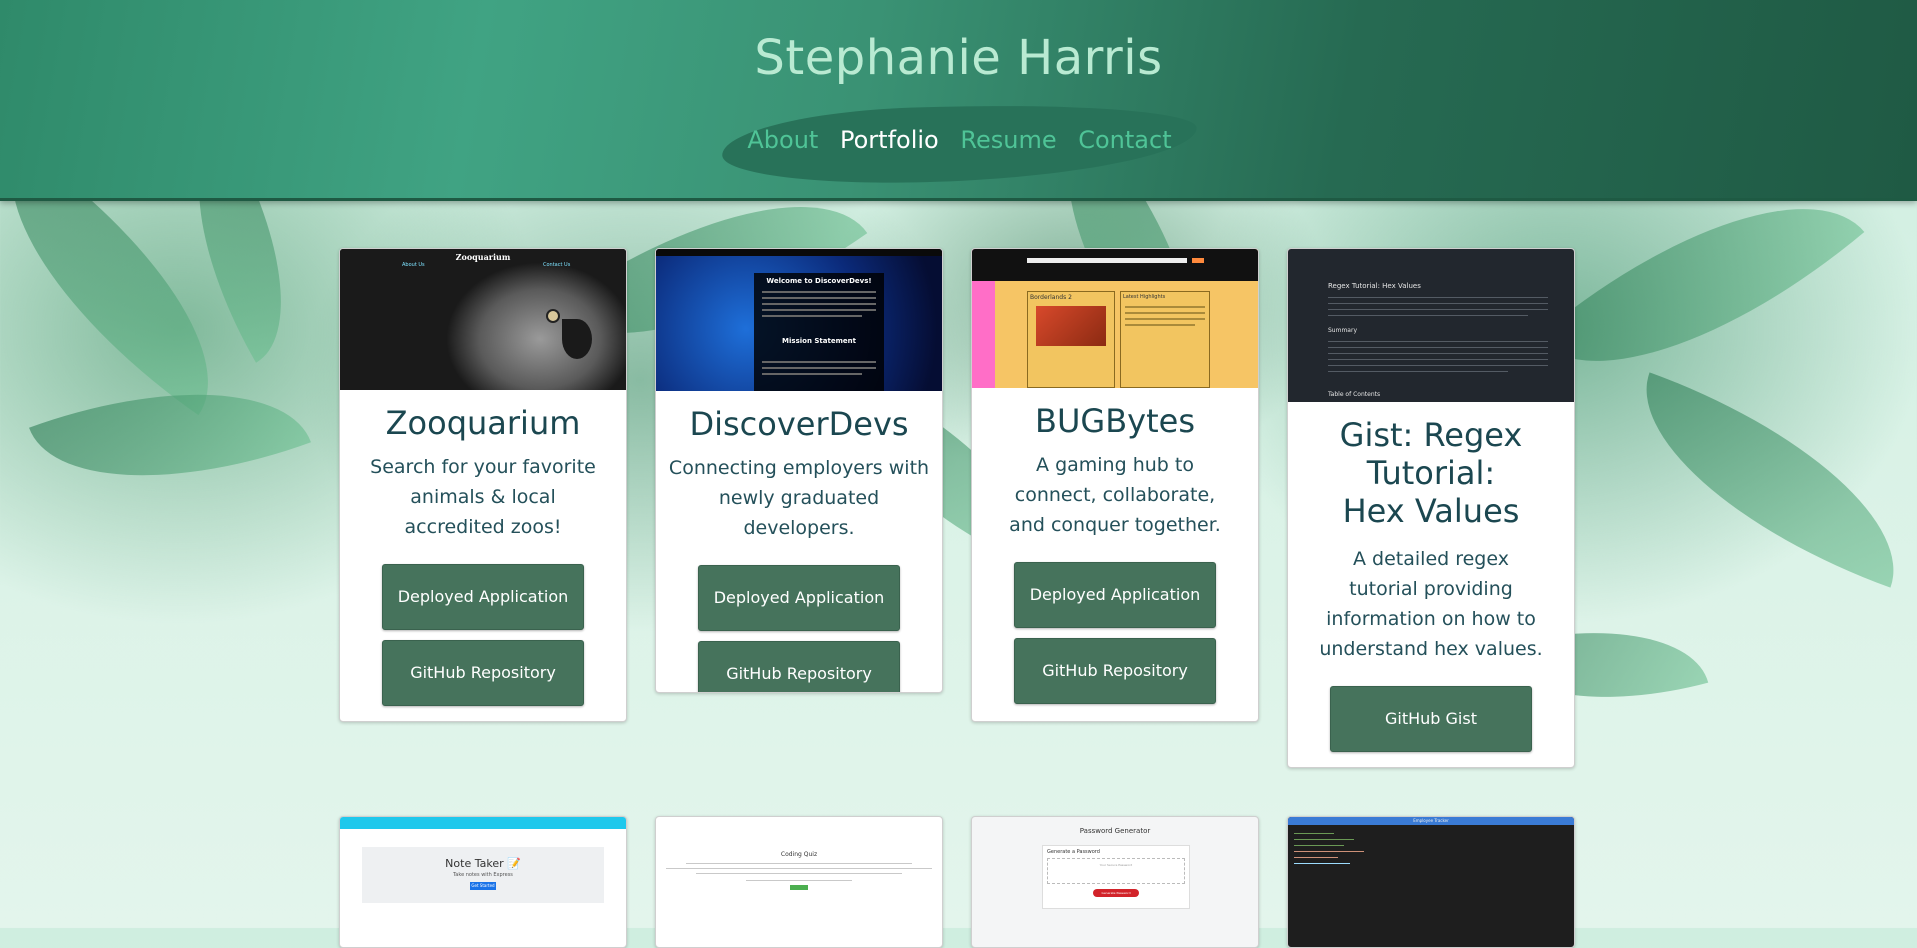  Describe the element at coordinates (1374, 286) in the screenshot. I see `thumb-heading: Regex Tutorial: Hex Values` at that location.